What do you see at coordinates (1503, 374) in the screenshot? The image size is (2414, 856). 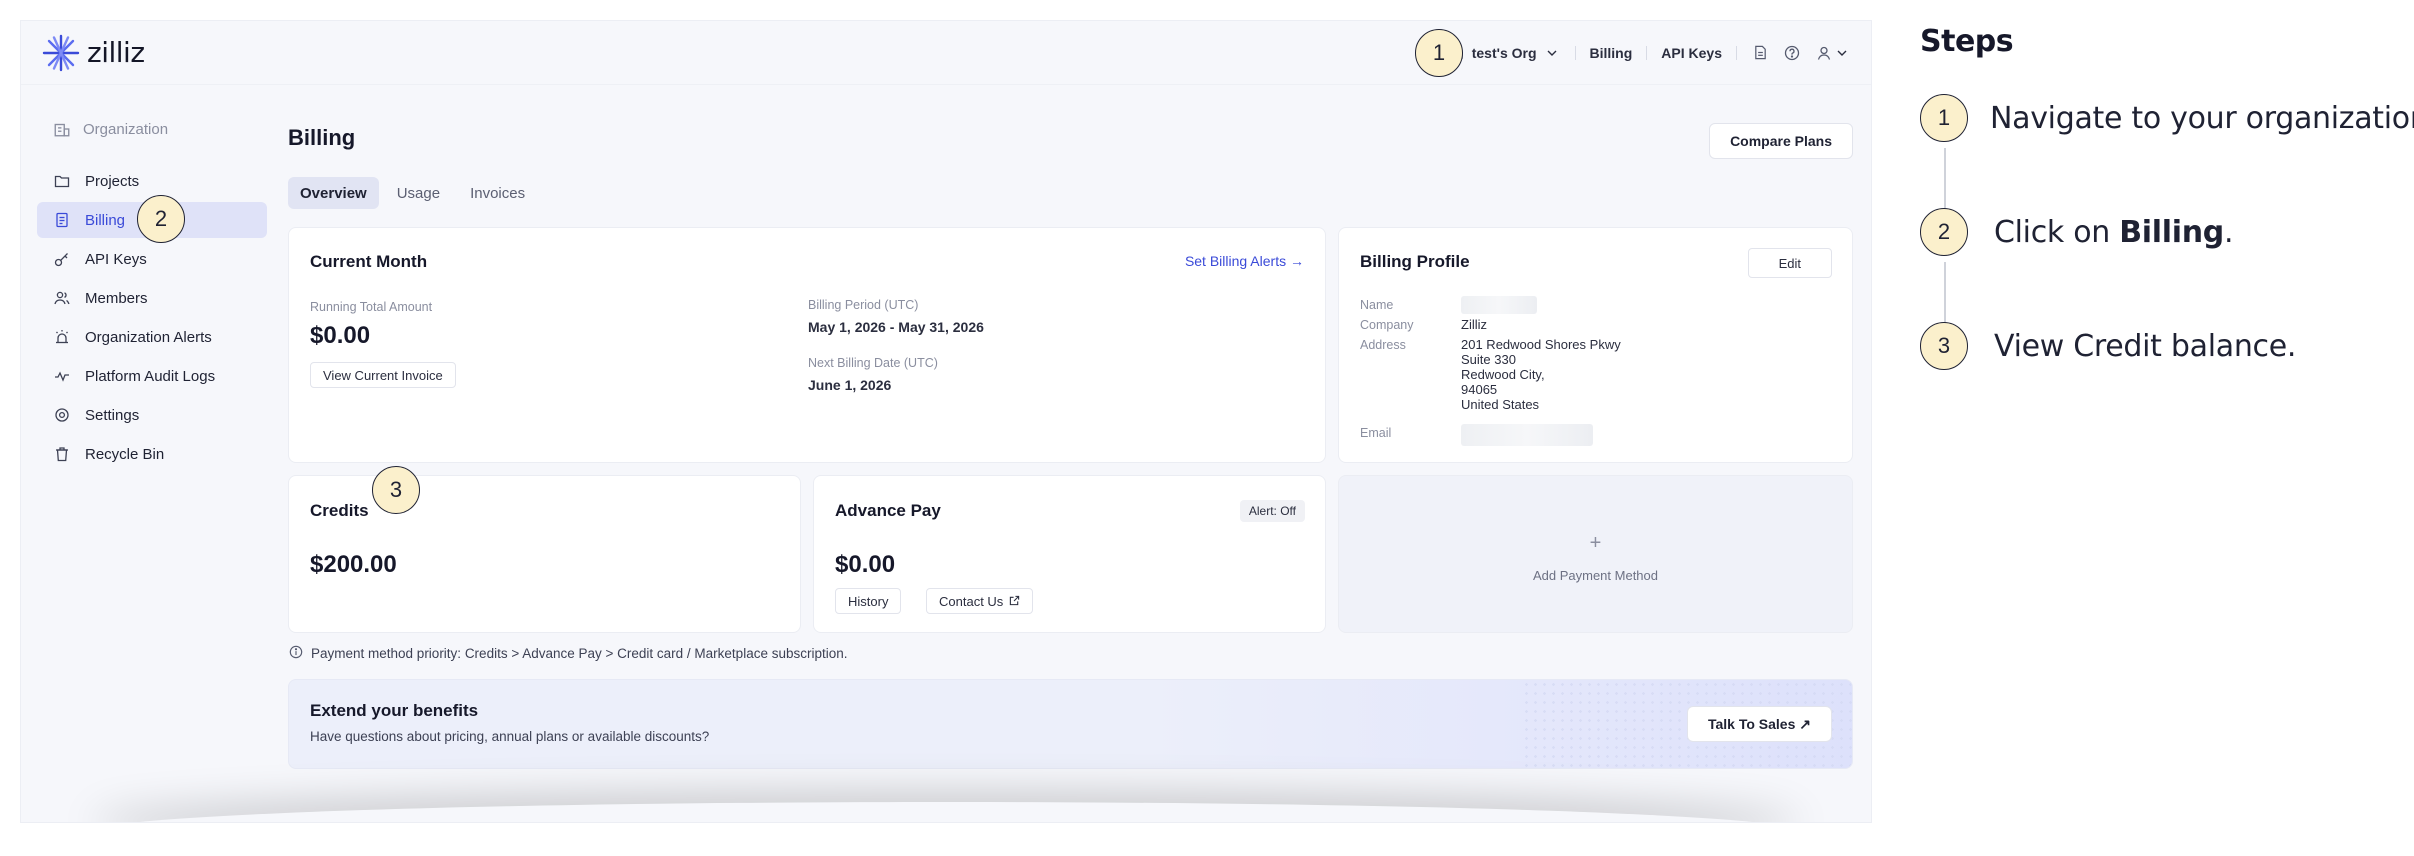 I see `address-line: Redwood City,` at bounding box center [1503, 374].